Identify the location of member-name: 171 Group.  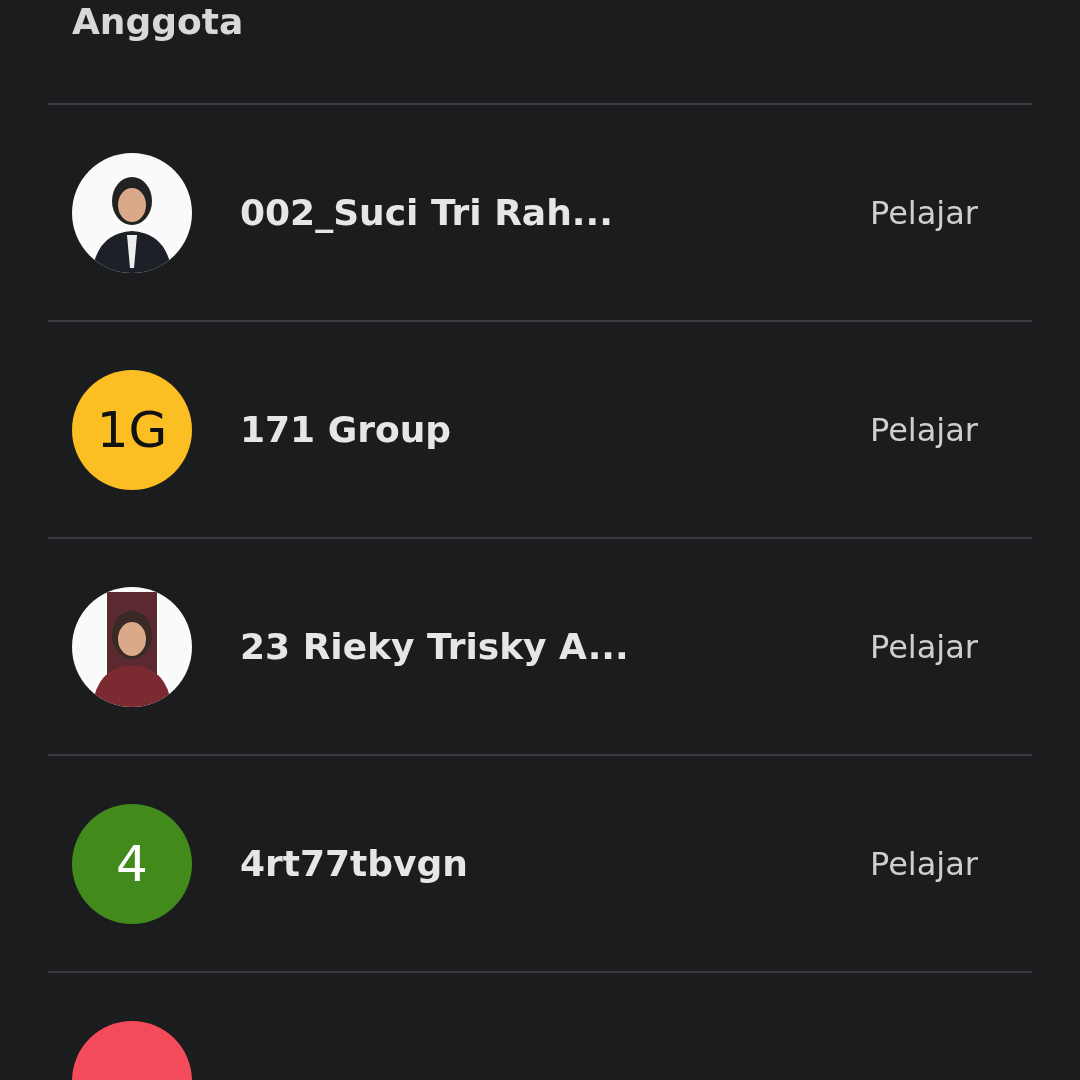
(555, 429).